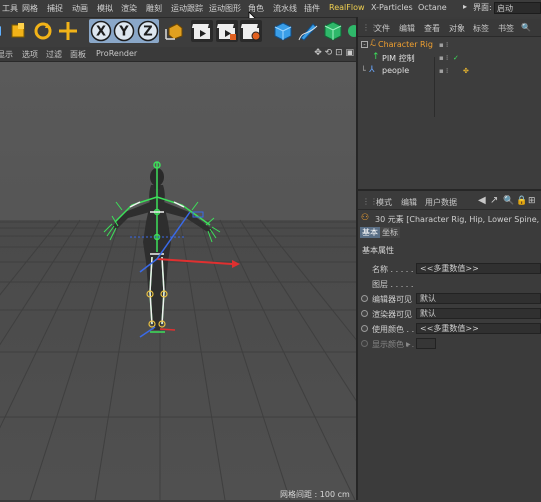 This screenshot has height=502, width=541. What do you see at coordinates (408, 344) in the screenshot?
I see `expand-arrow-icon: ▶` at bounding box center [408, 344].